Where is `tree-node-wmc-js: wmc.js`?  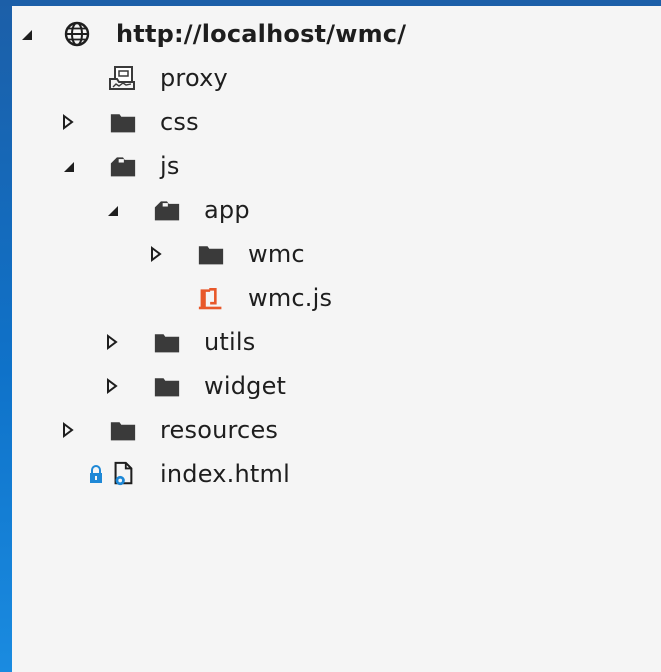
tree-node-wmc-js: wmc.js is located at coordinates (336, 298).